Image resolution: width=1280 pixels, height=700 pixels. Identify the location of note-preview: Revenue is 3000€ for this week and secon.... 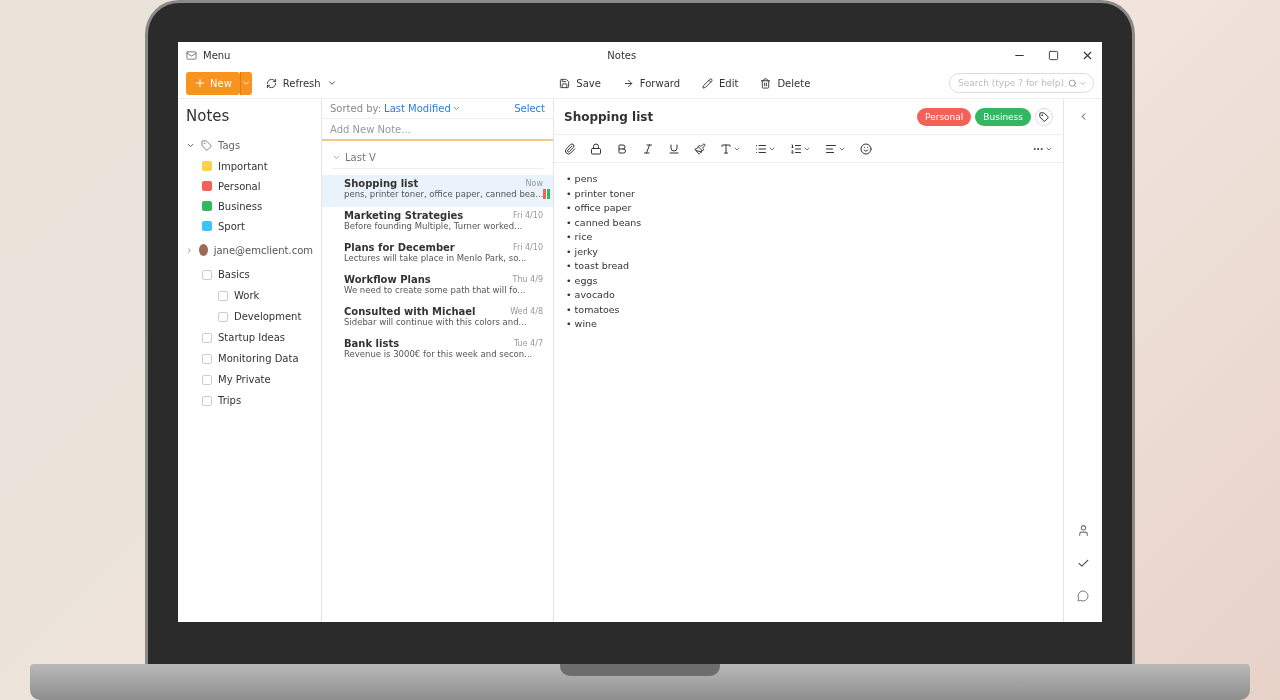
(438, 354).